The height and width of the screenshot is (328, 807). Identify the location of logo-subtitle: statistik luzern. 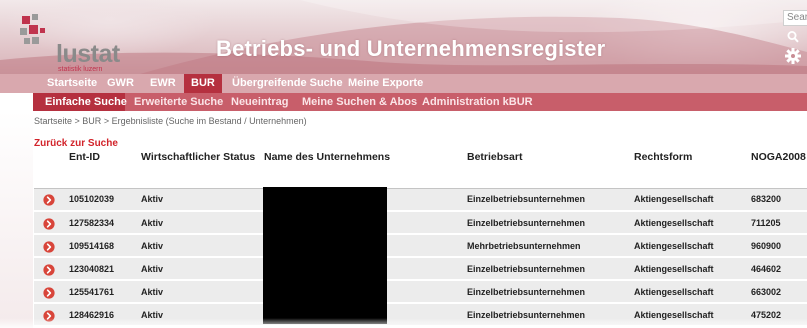
(80, 69).